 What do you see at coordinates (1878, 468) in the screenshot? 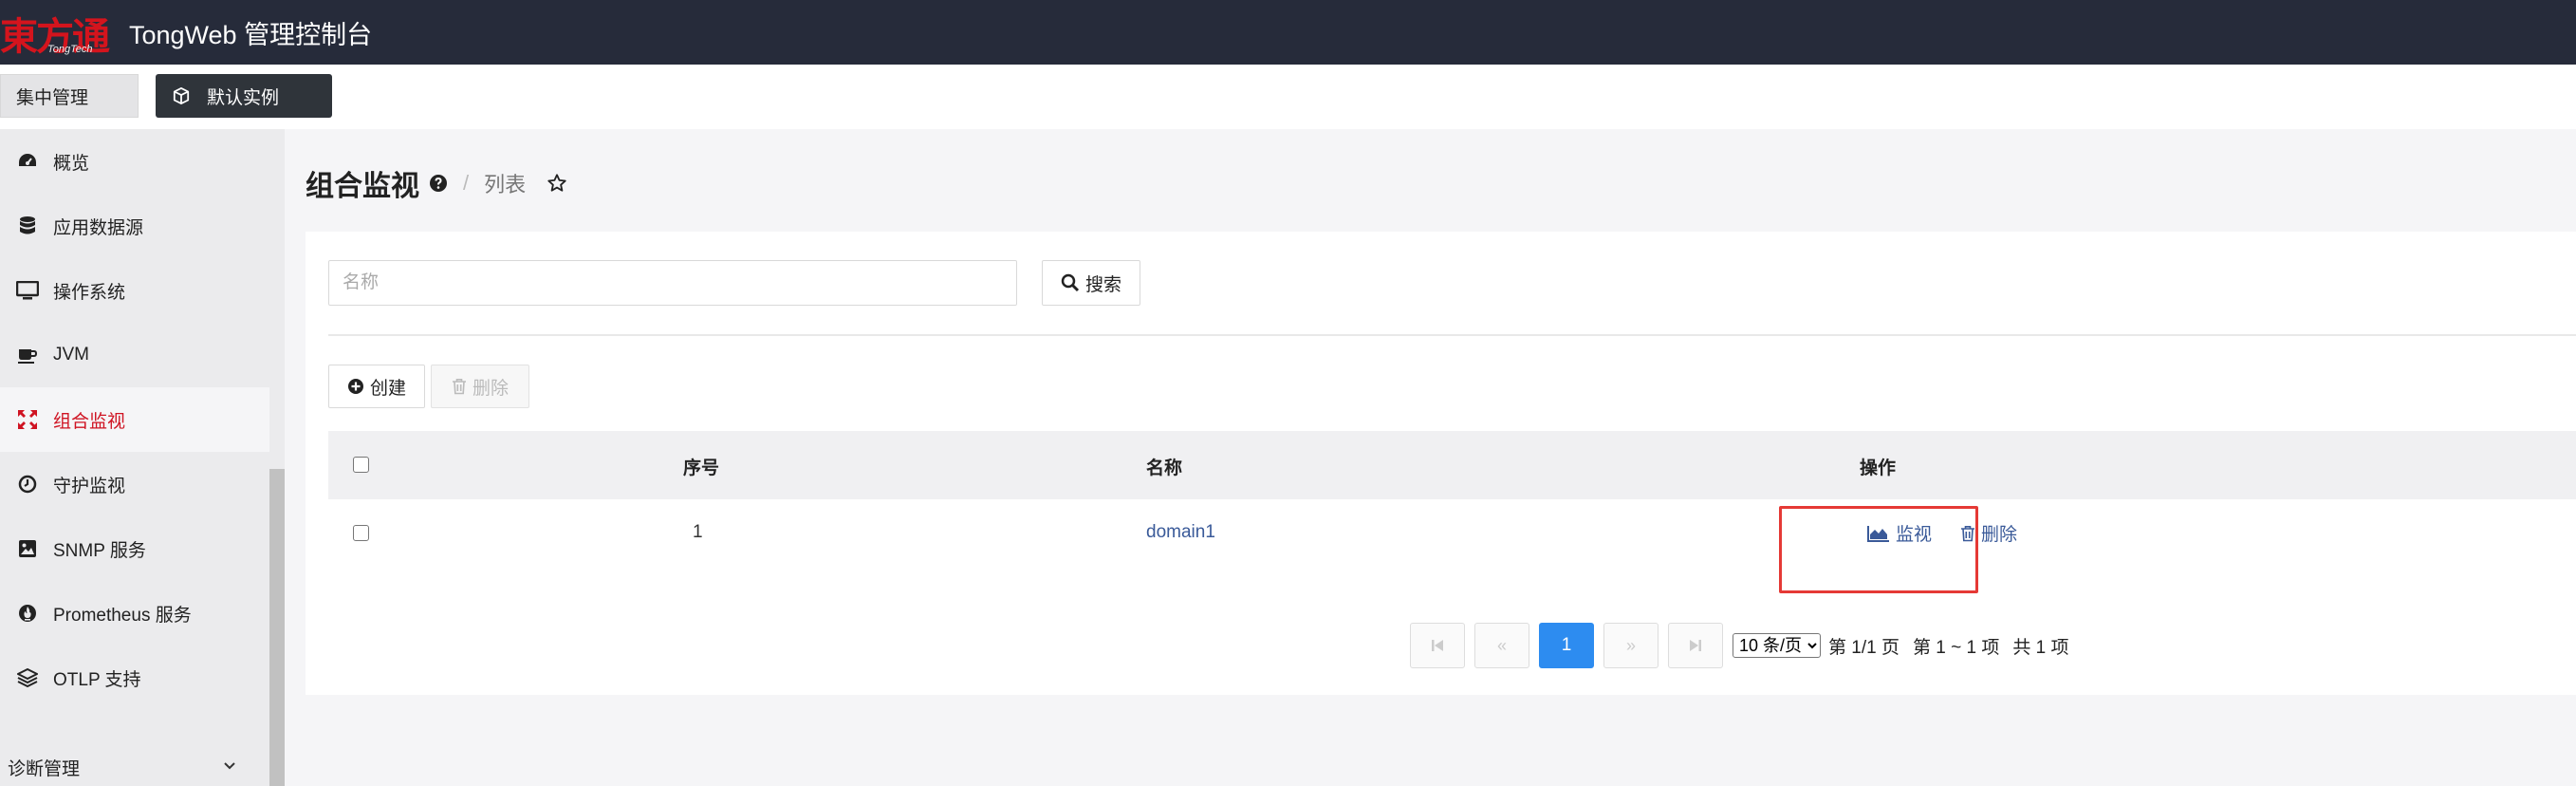
I see `column-header-actions: 操作` at bounding box center [1878, 468].